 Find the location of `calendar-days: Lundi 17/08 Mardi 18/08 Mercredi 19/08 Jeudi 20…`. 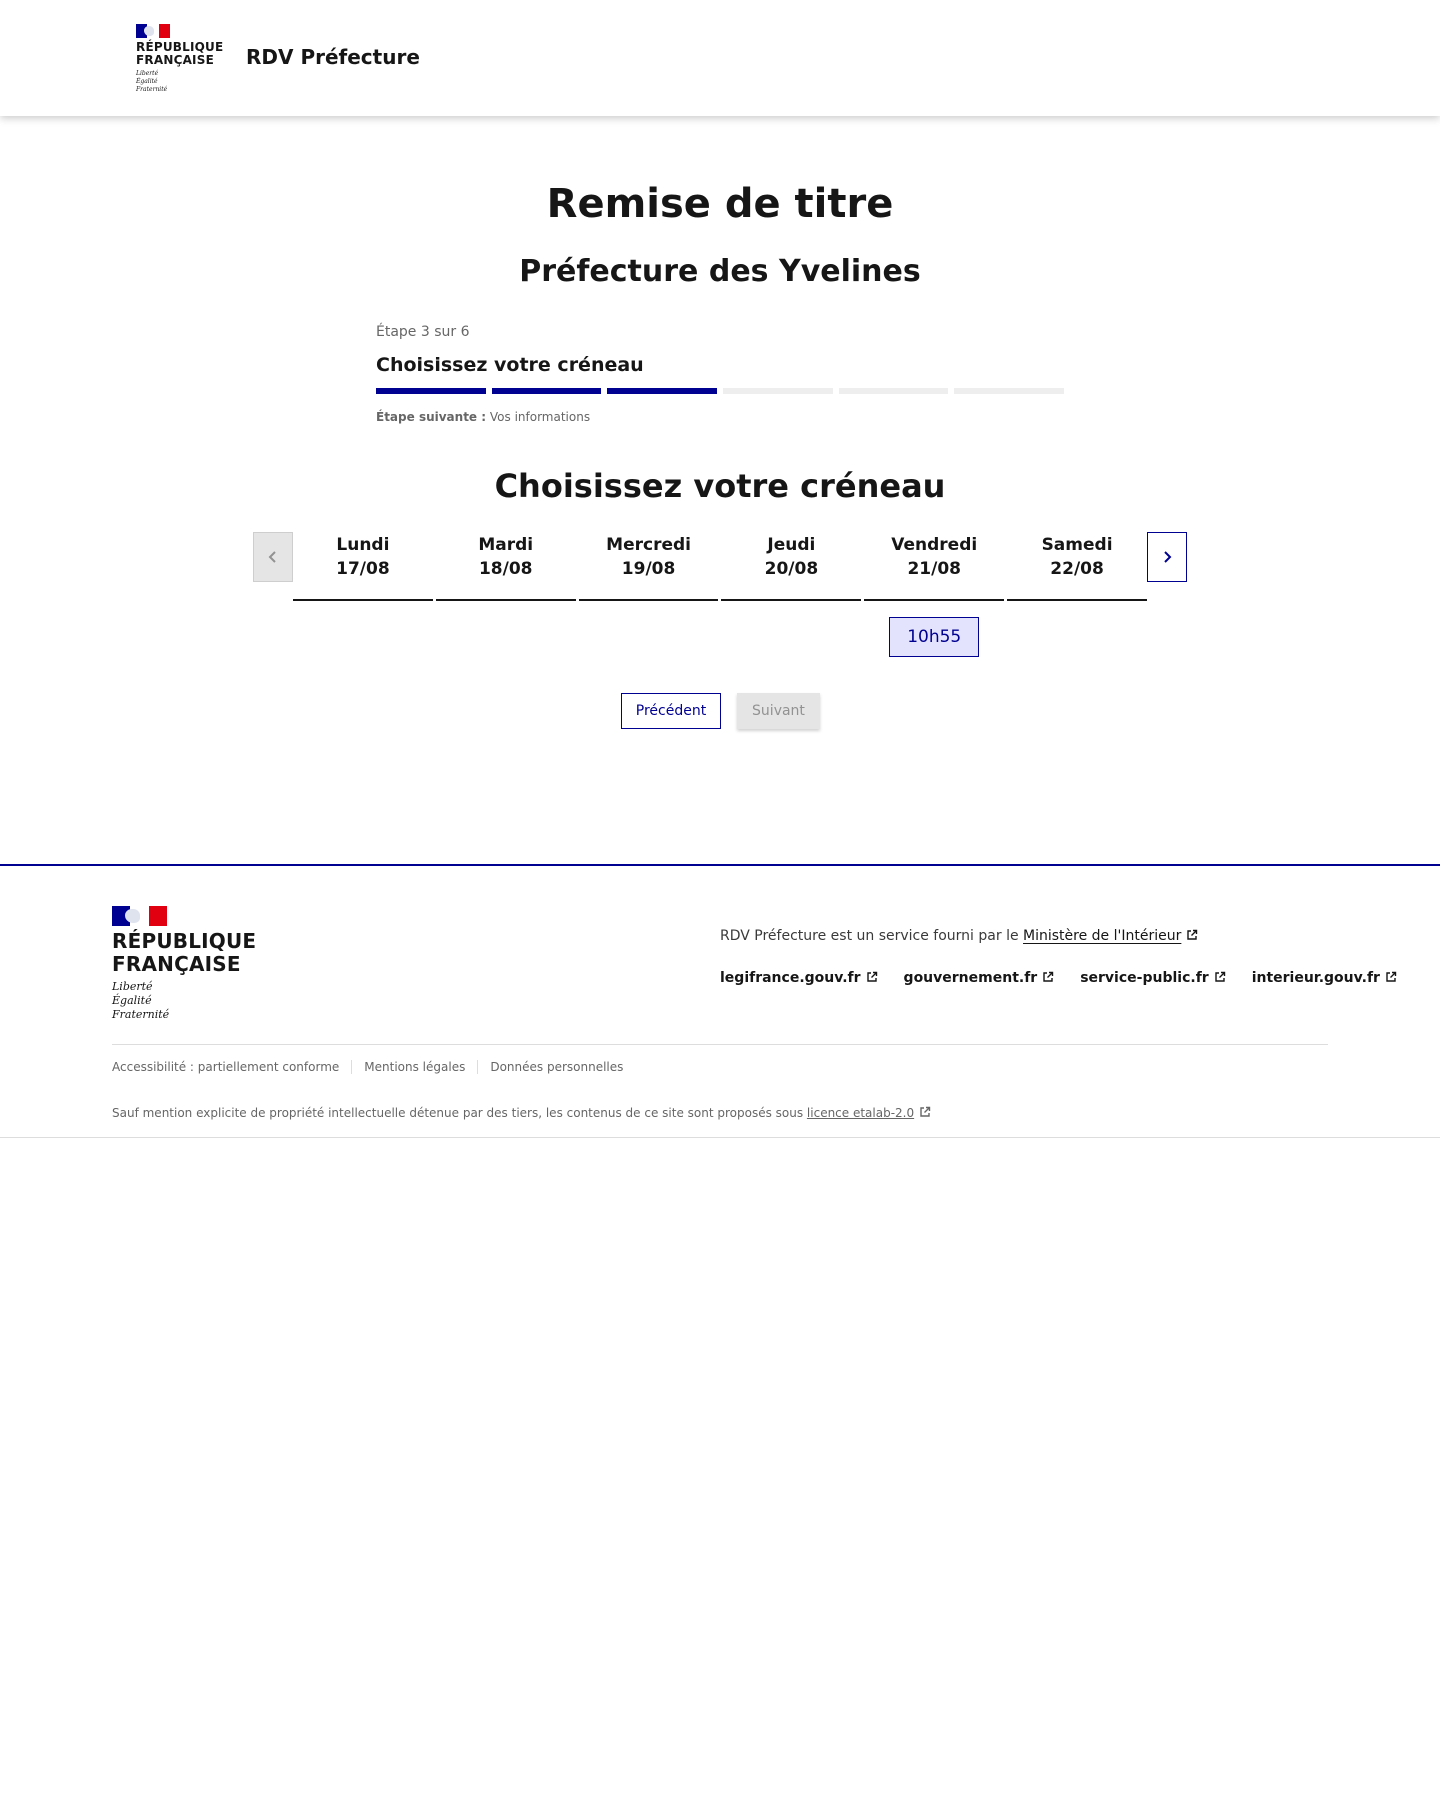

calendar-days: Lundi 17/08 Mardi 18/08 Mercredi 19/08 Jeudi 20… is located at coordinates (720, 594).